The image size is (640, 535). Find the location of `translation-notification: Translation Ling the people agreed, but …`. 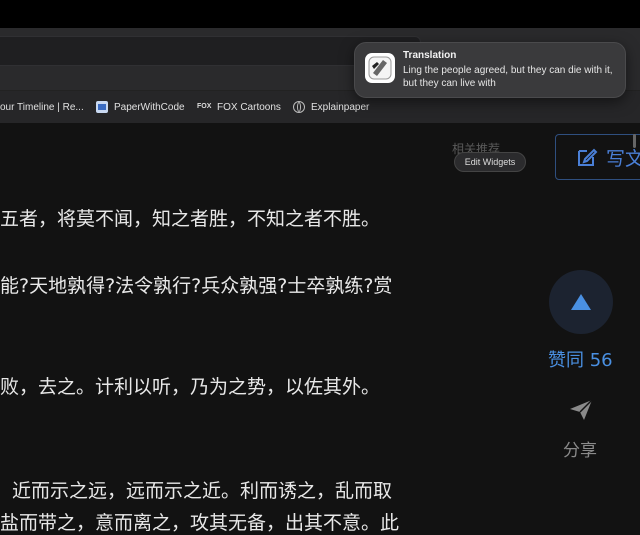

translation-notification: Translation Ling the people agreed, but … is located at coordinates (490, 70).